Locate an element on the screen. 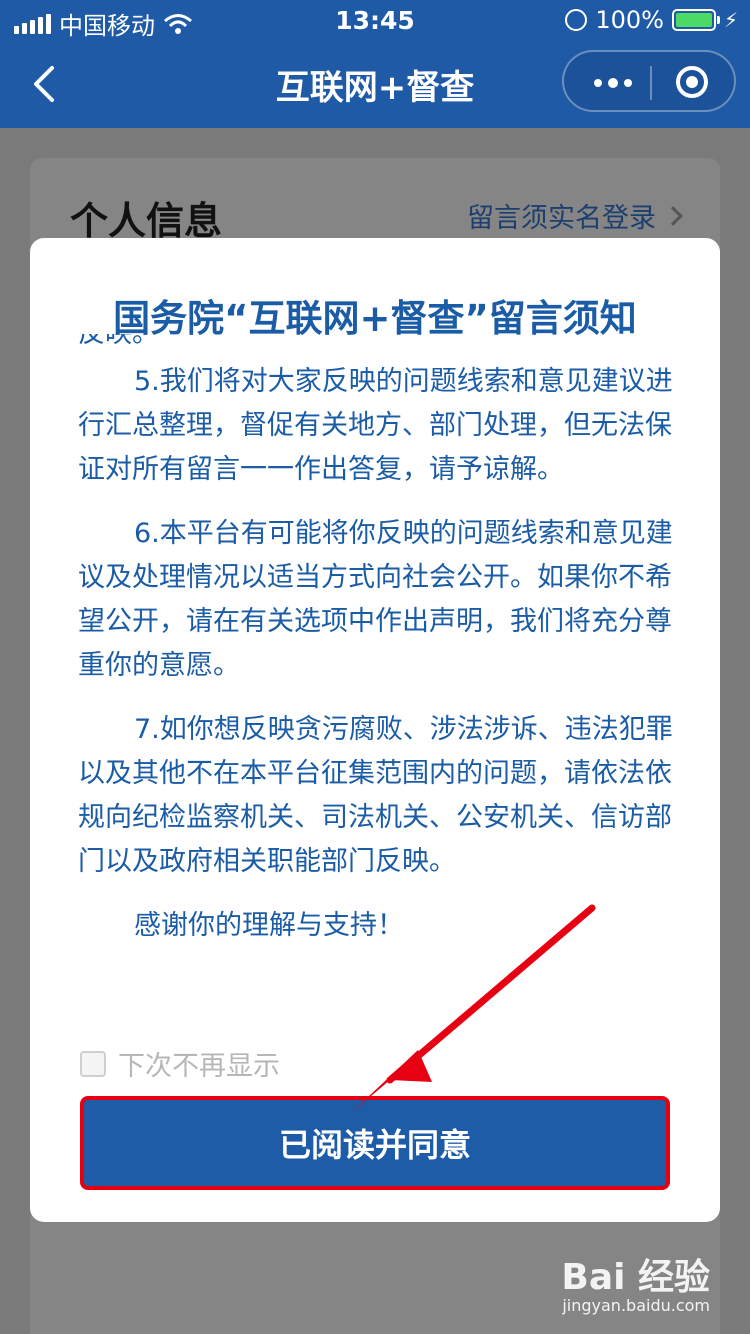 The width and height of the screenshot is (750, 1334). status-bar: 中国移动 13:45 100% ⚡ is located at coordinates (375, 20).